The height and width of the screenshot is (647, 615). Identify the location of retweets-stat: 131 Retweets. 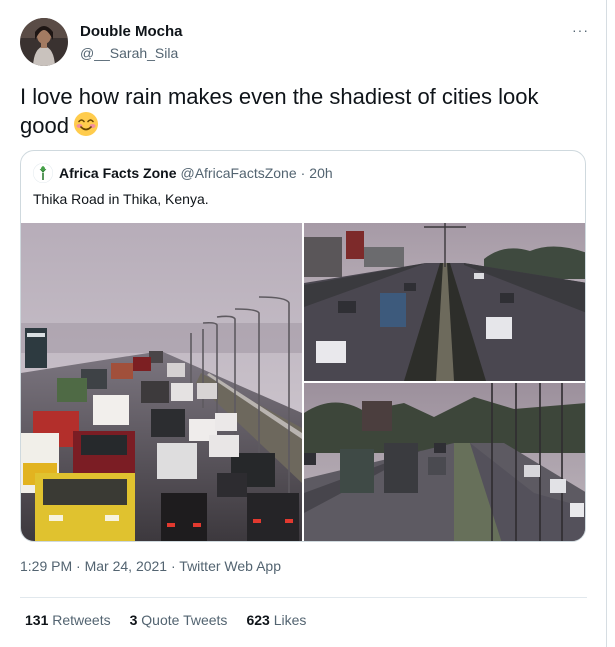
(68, 620).